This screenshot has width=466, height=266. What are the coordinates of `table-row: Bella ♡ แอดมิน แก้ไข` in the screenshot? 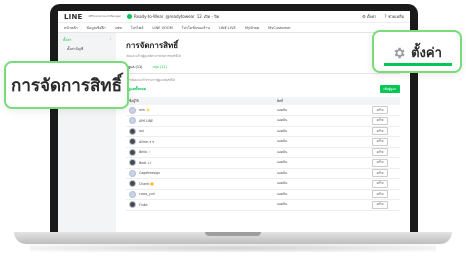 It's located at (263, 152).